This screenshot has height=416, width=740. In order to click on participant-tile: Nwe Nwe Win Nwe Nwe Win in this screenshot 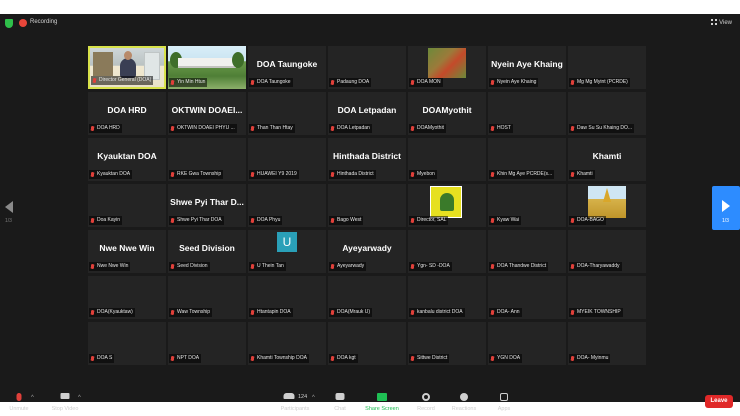, I will do `click(127, 251)`.